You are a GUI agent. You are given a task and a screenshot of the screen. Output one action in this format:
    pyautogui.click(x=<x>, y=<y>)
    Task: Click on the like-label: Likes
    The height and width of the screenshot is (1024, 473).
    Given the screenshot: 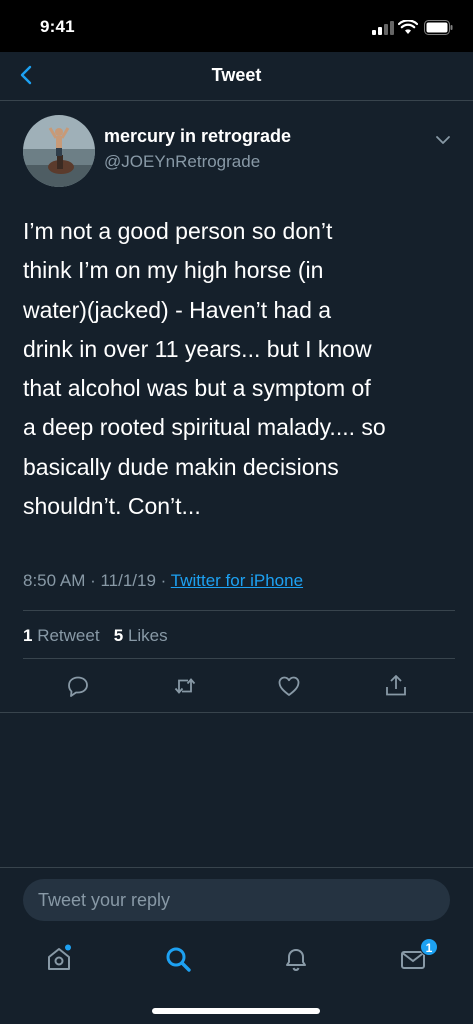 What is the action you would take?
    pyautogui.click(x=147, y=635)
    